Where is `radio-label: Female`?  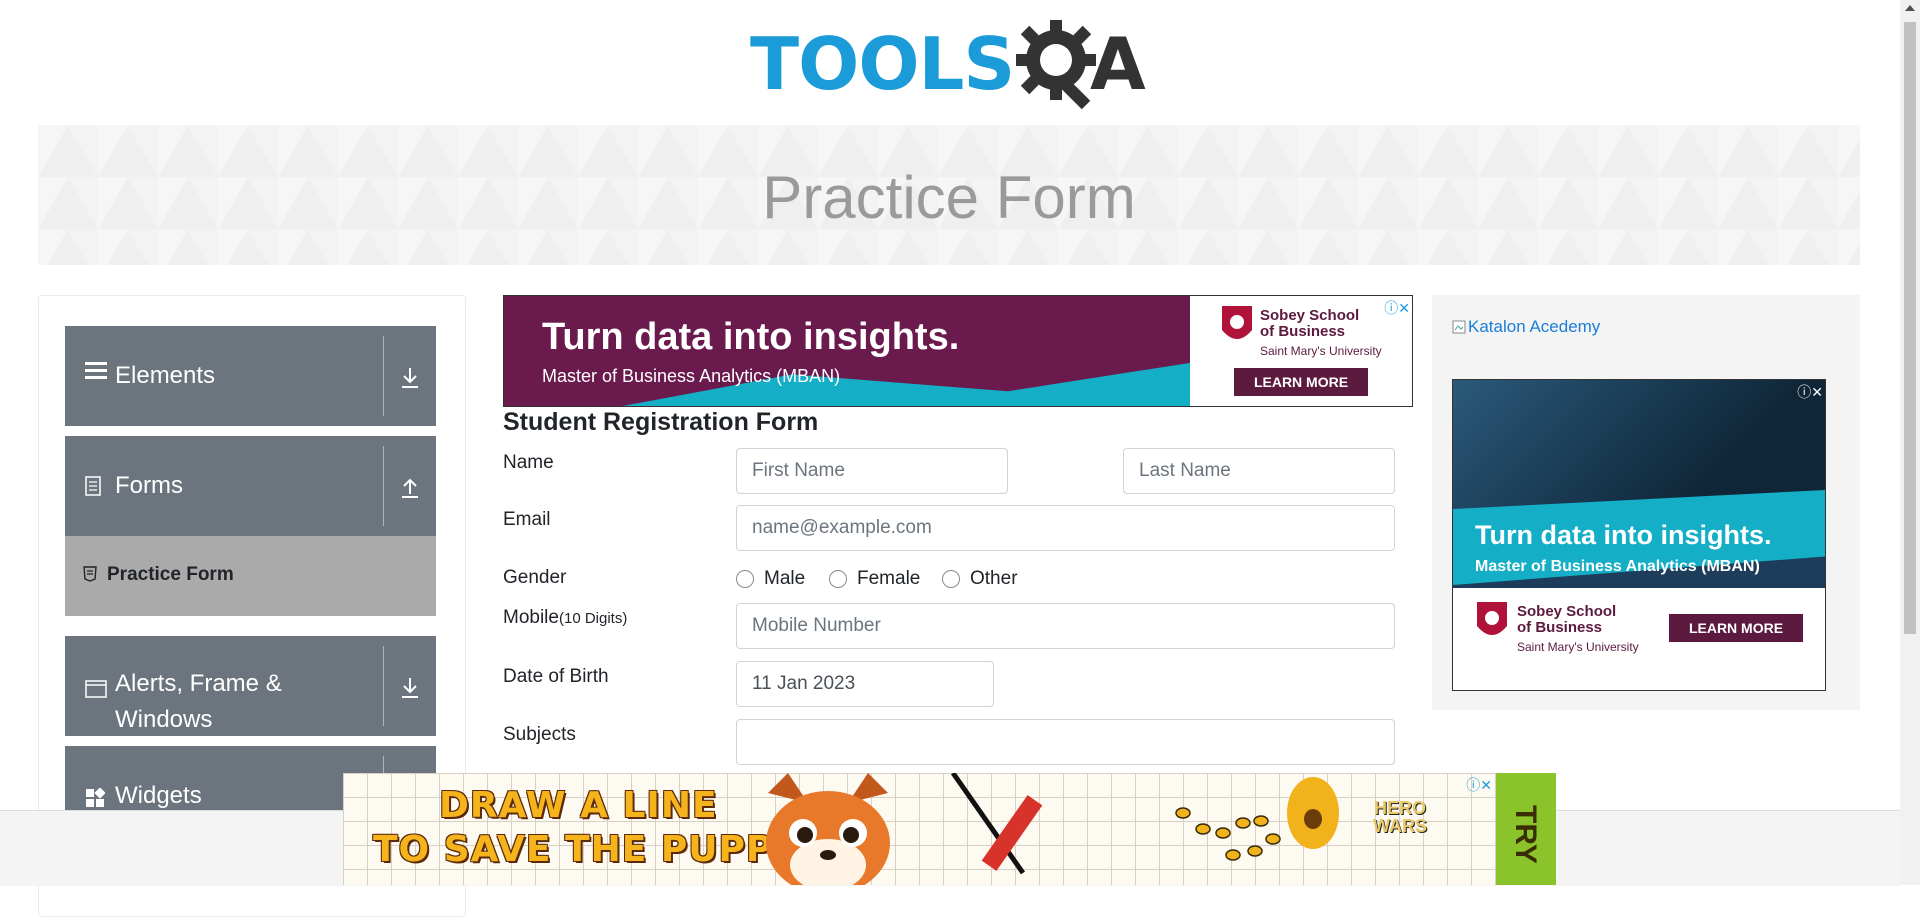 radio-label: Female is located at coordinates (889, 578).